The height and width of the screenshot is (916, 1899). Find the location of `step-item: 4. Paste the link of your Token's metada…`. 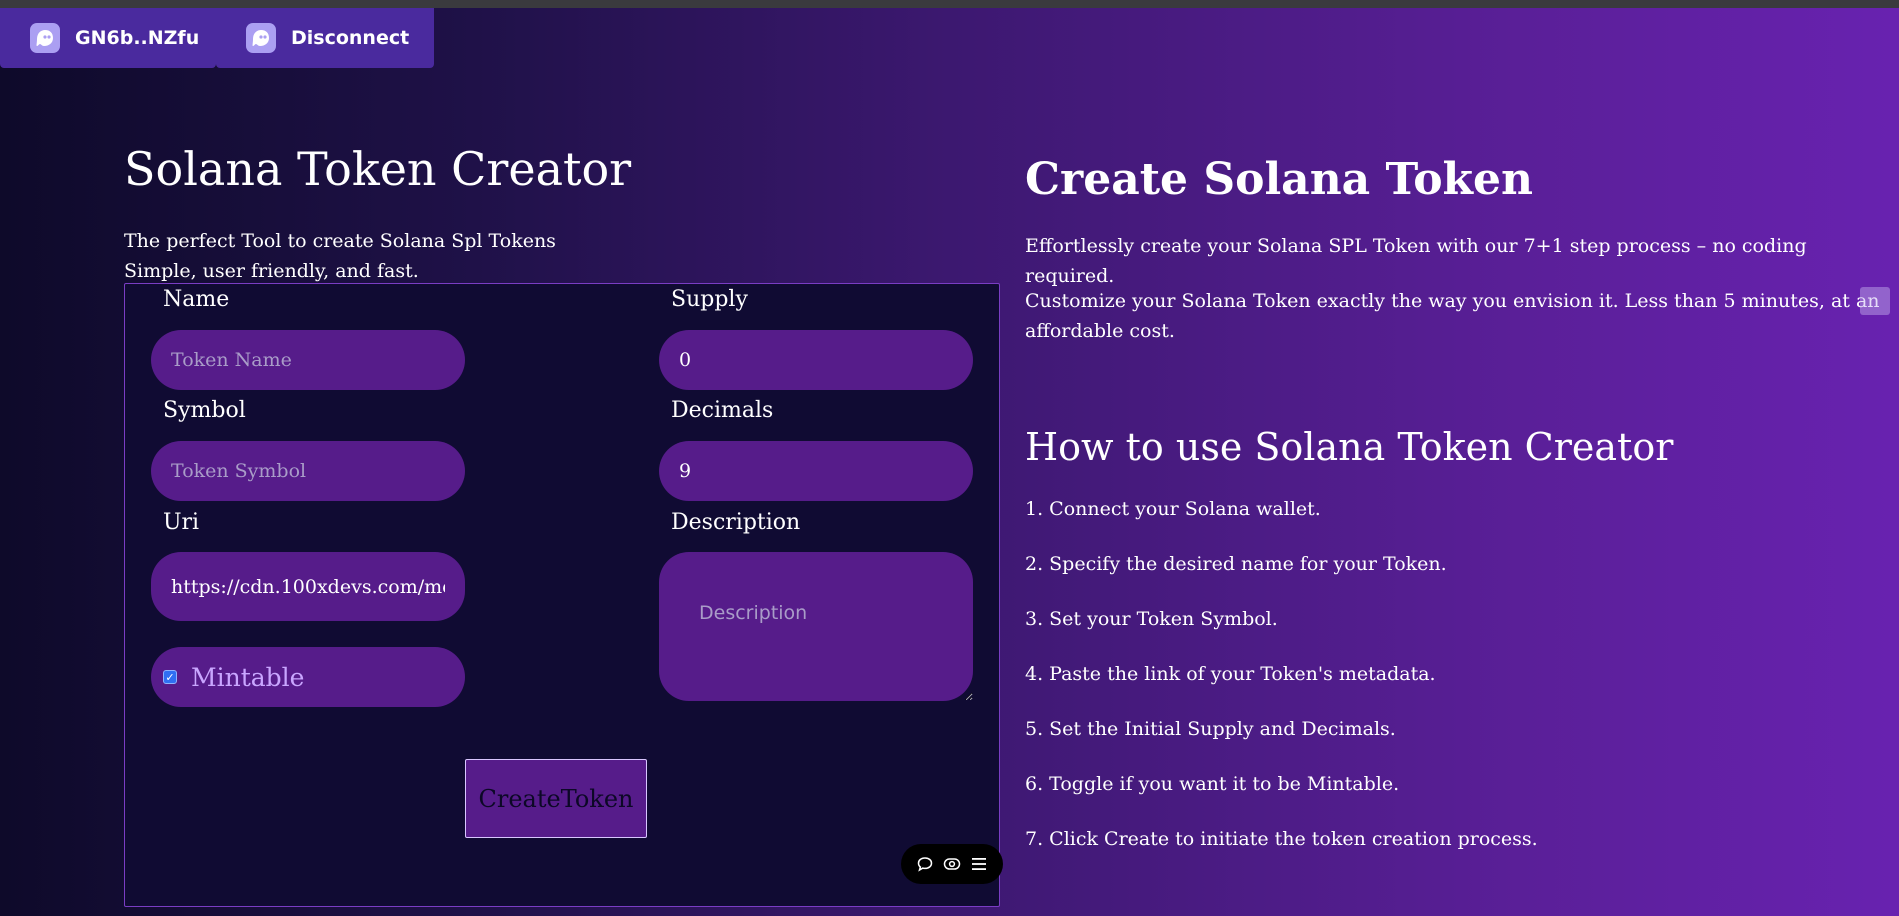

step-item: 4. Paste the link of your Token's metada… is located at coordinates (1230, 674).